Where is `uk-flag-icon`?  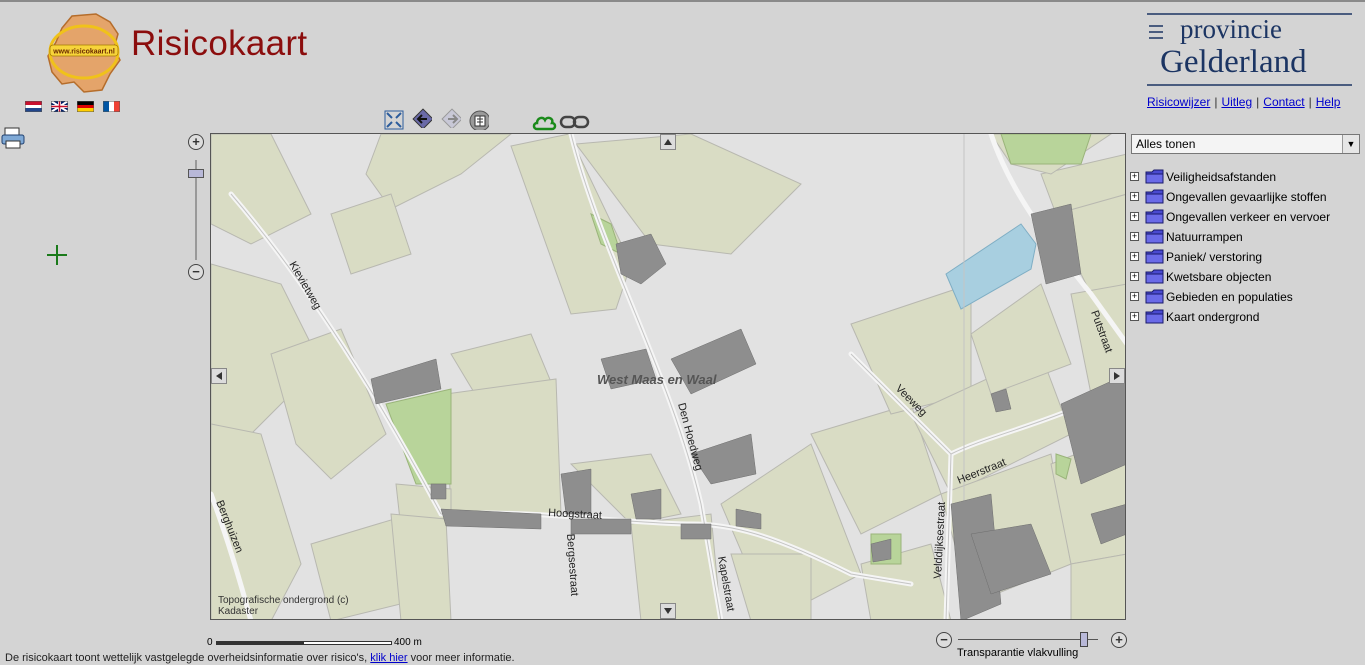 uk-flag-icon is located at coordinates (59, 106).